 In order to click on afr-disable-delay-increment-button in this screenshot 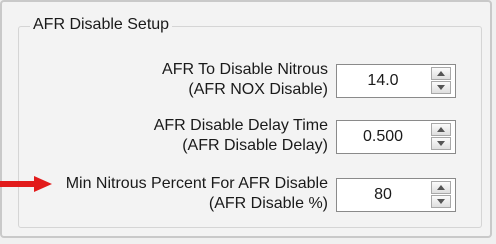, I will do `click(441, 129)`.